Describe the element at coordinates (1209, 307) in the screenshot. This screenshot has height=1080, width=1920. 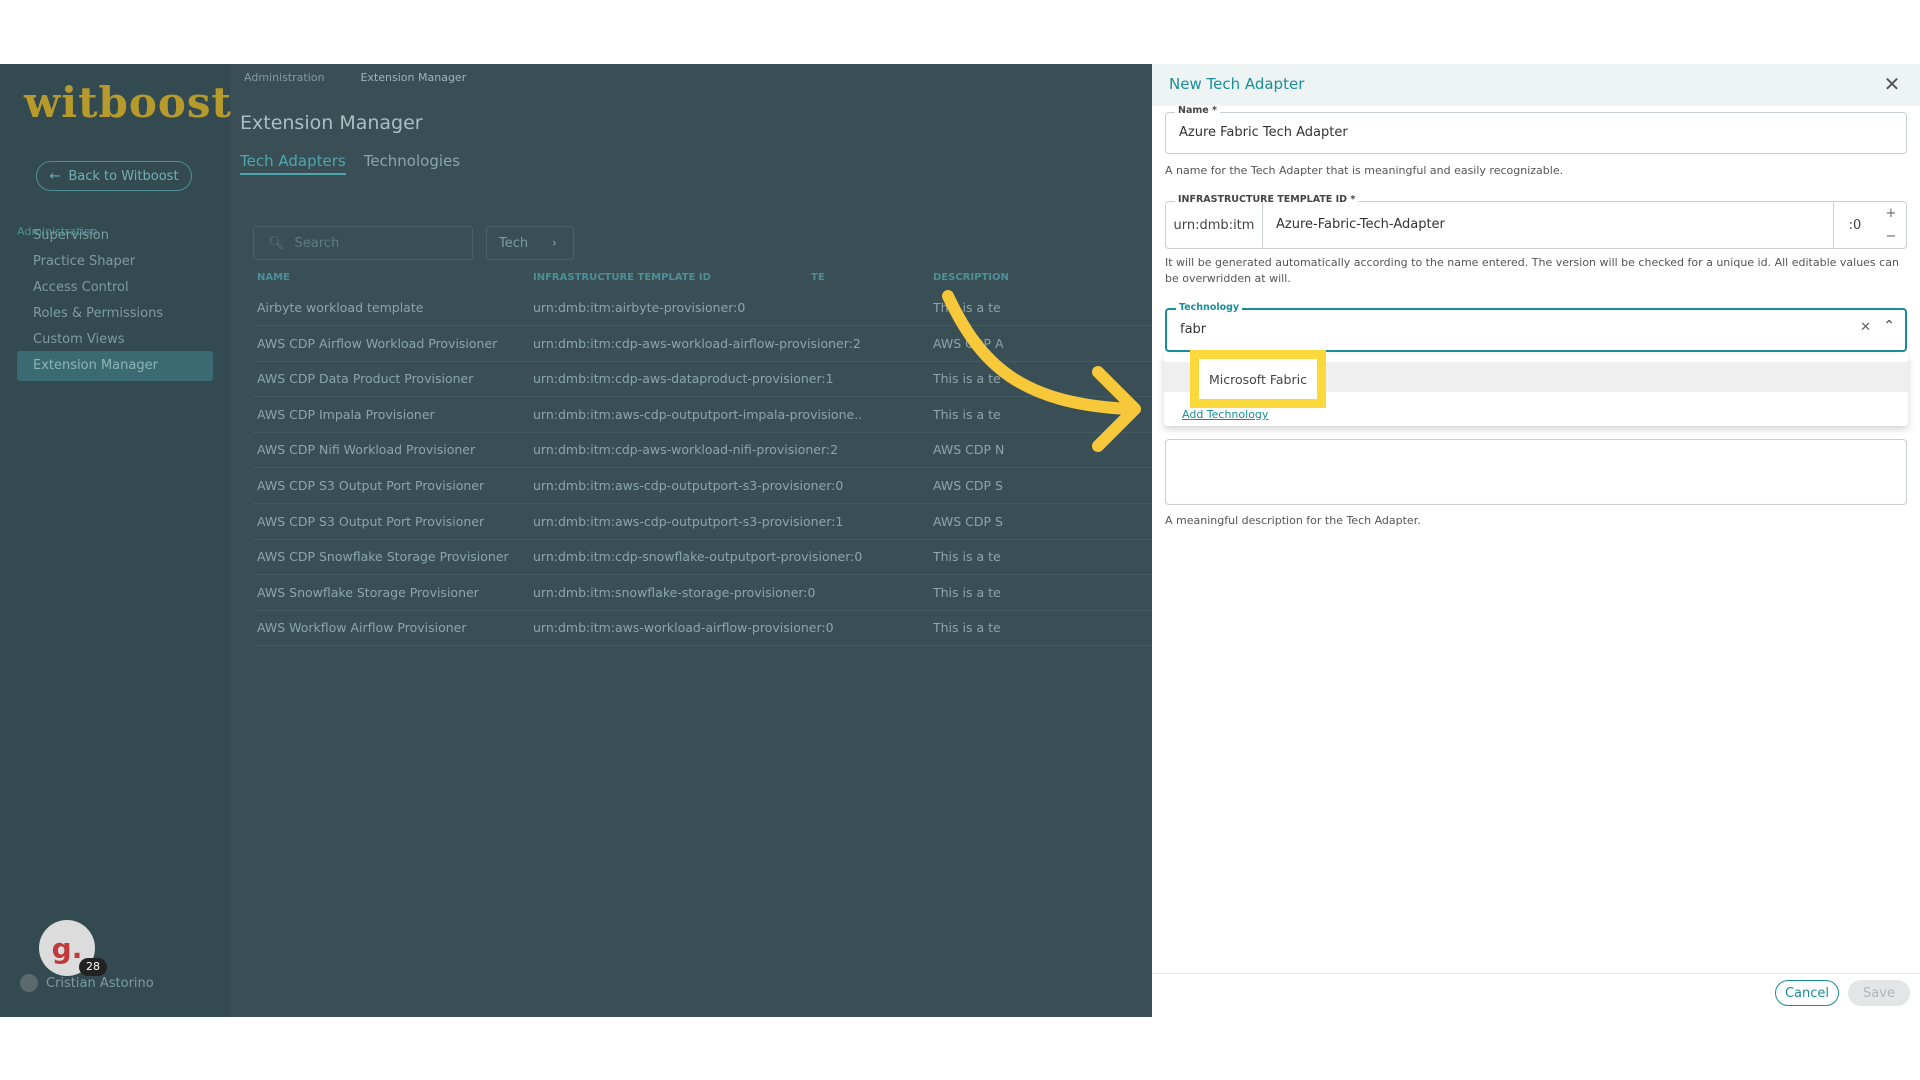
I see `technology-label: Technology` at that location.